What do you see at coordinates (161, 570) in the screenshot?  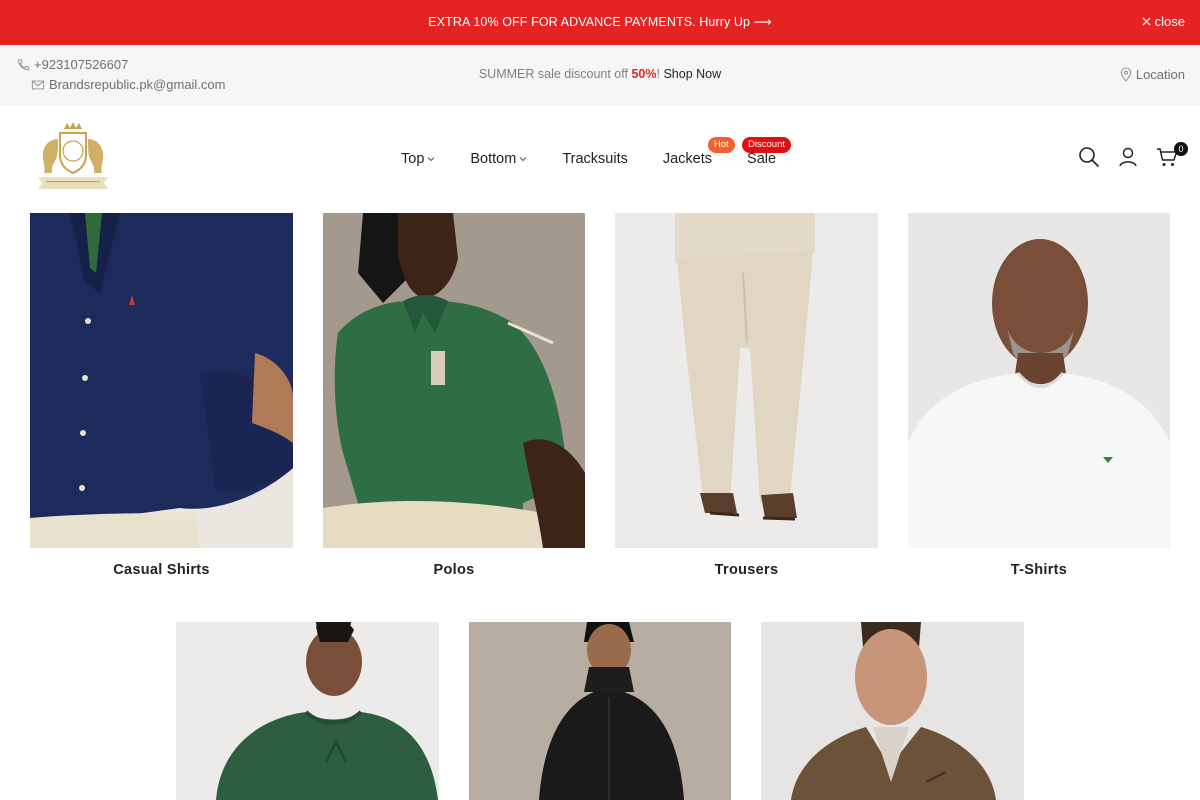 I see `category-label: Casual Shirts` at bounding box center [161, 570].